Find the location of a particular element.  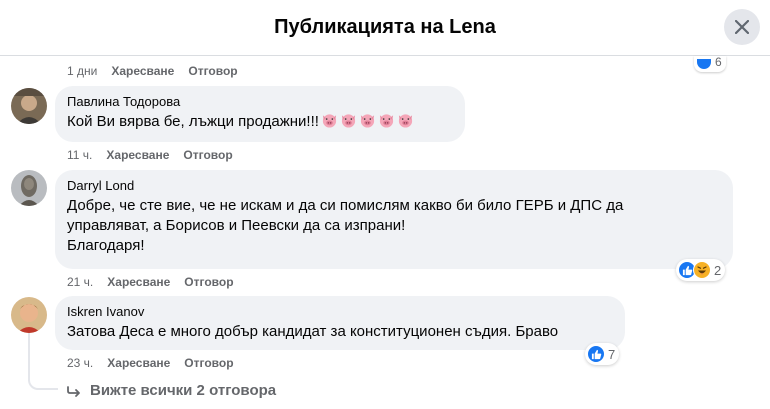

comment-meta-prev: 1 дни Харесване Отговор is located at coordinates (152, 71).